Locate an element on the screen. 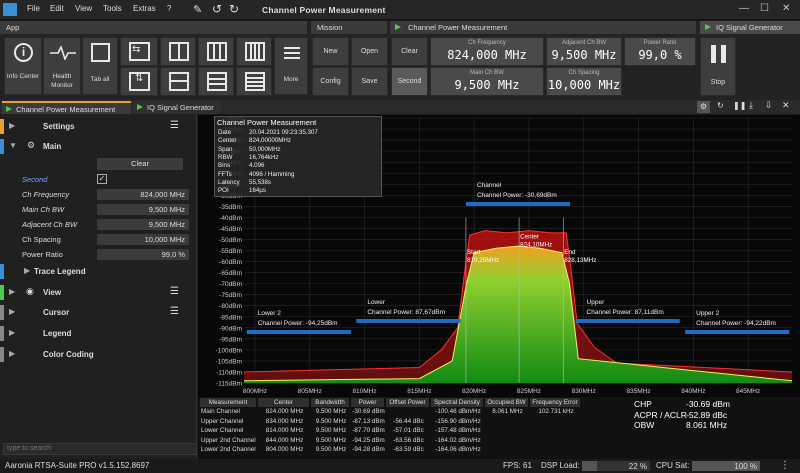 This screenshot has height=473, width=800. row-value-input: 824,000 MHz is located at coordinates (143, 194).